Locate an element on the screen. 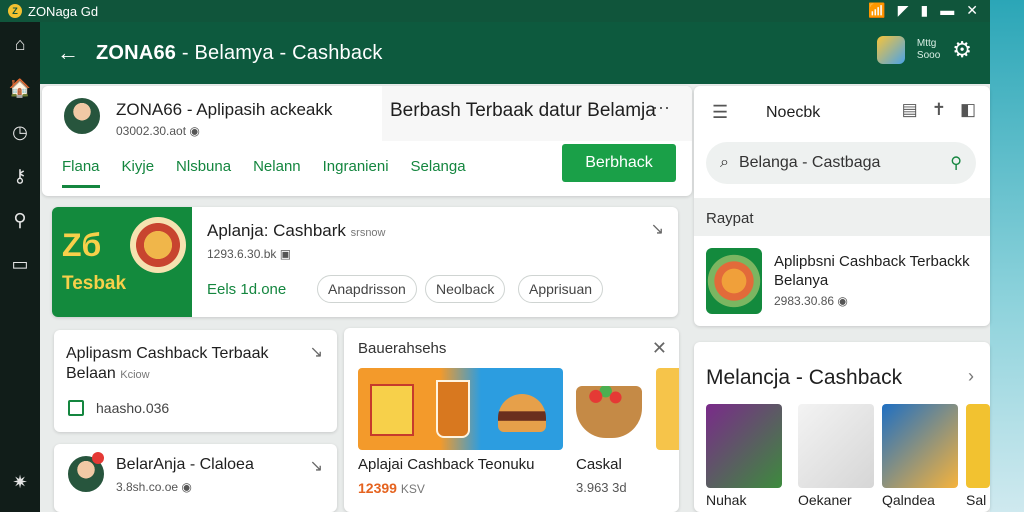 This screenshot has height=512, width=1024. product-title-1: Aplajai Cashback Teonuku is located at coordinates (446, 464).